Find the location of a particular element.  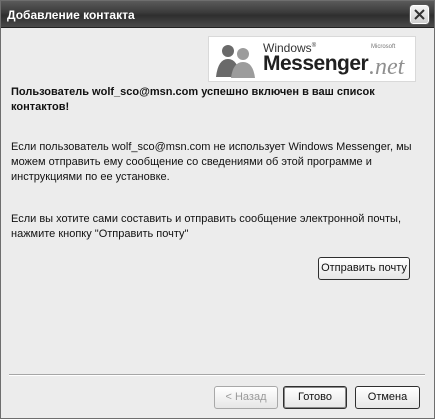

window-title: Добавление контакта is located at coordinates (71, 15).